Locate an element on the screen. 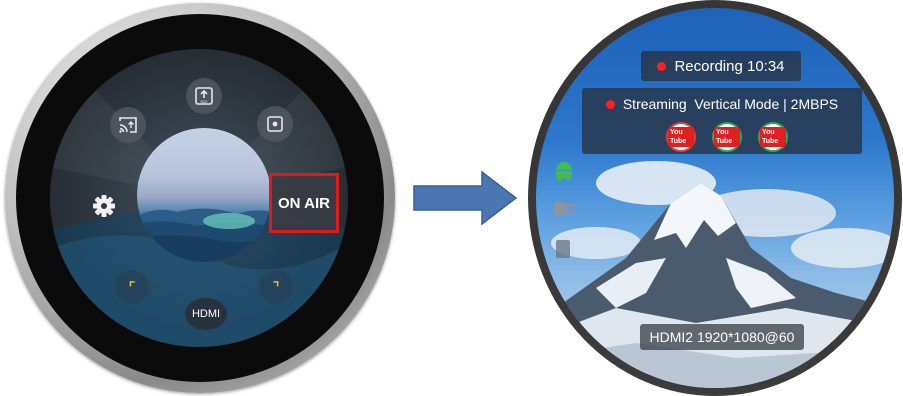 Image resolution: width=903 pixels, height=396 pixels. recording-dot-icon is located at coordinates (662, 66).